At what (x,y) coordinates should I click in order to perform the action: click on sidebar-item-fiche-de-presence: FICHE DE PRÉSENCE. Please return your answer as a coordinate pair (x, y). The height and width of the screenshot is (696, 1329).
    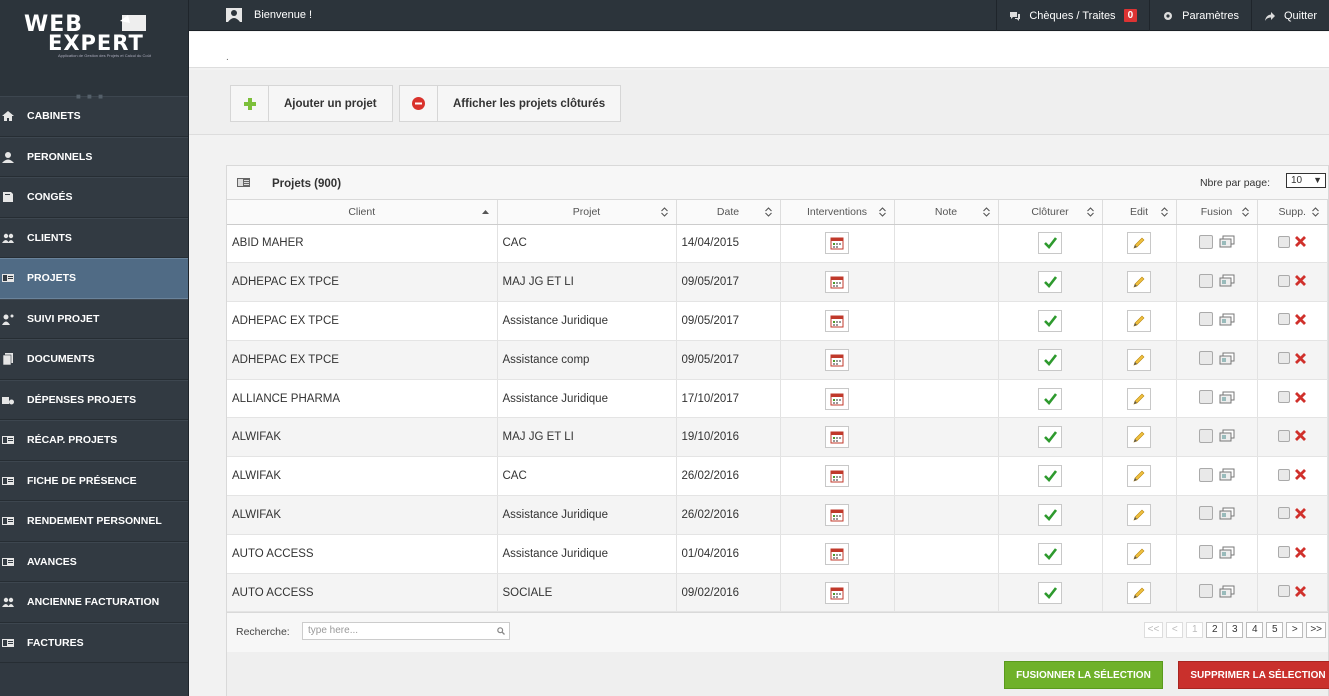
    Looking at the image, I should click on (94, 480).